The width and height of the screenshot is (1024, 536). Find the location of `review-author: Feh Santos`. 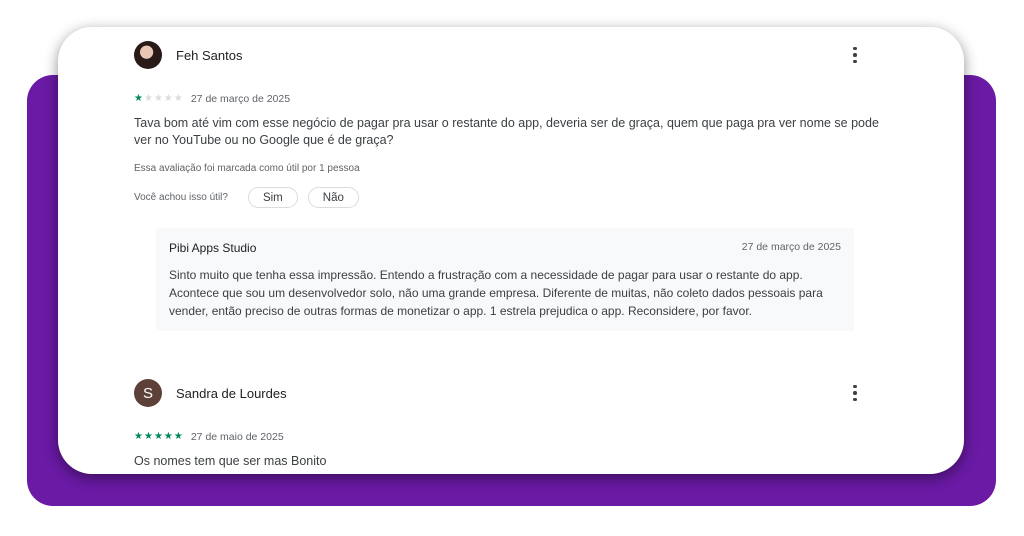

review-author: Feh Santos is located at coordinates (209, 55).